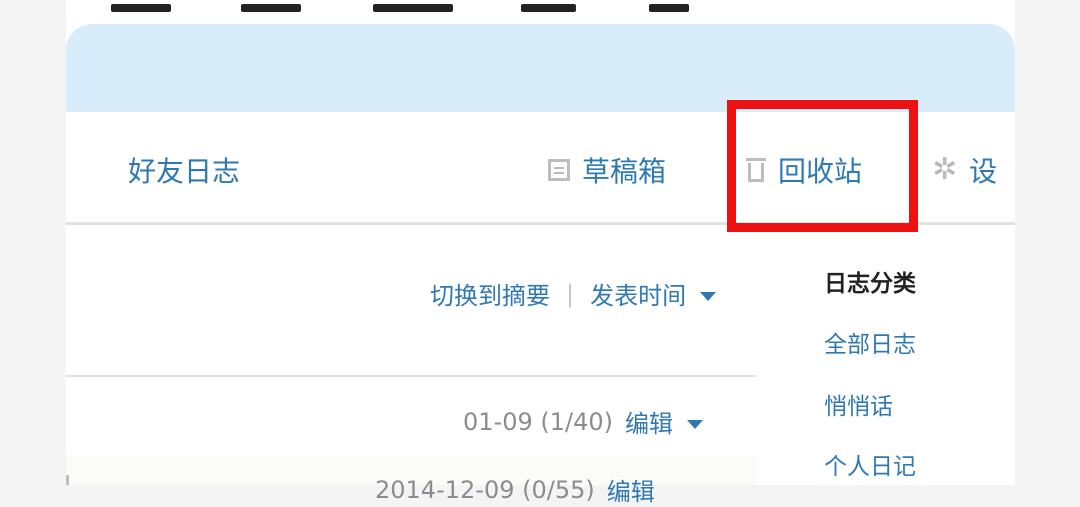 The height and width of the screenshot is (507, 1080). What do you see at coordinates (822, 166) in the screenshot?
I see `trash-highlight-box` at bounding box center [822, 166].